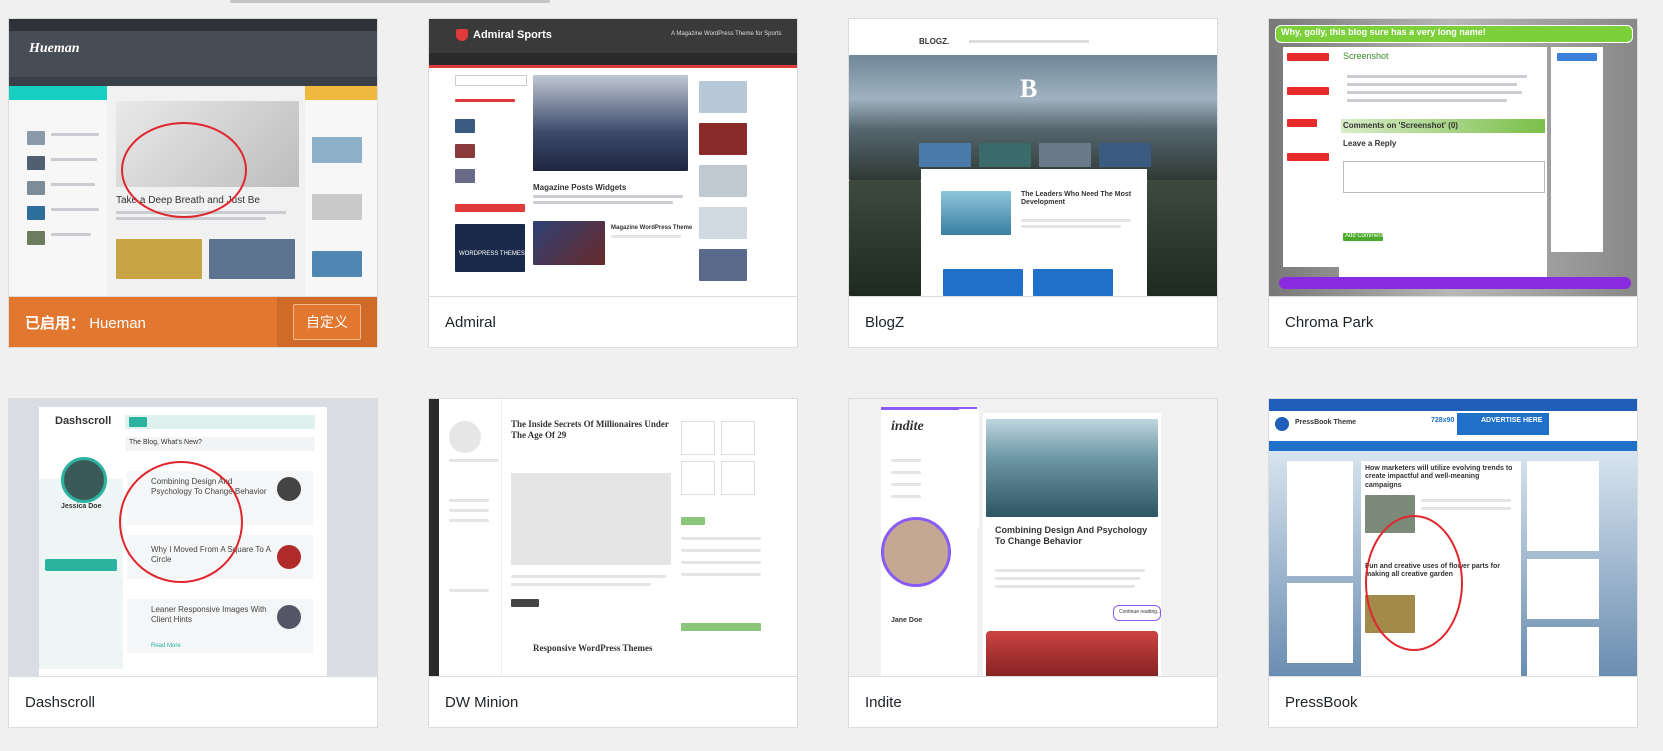  I want to click on preview-ad-size: 728x90, so click(1443, 420).